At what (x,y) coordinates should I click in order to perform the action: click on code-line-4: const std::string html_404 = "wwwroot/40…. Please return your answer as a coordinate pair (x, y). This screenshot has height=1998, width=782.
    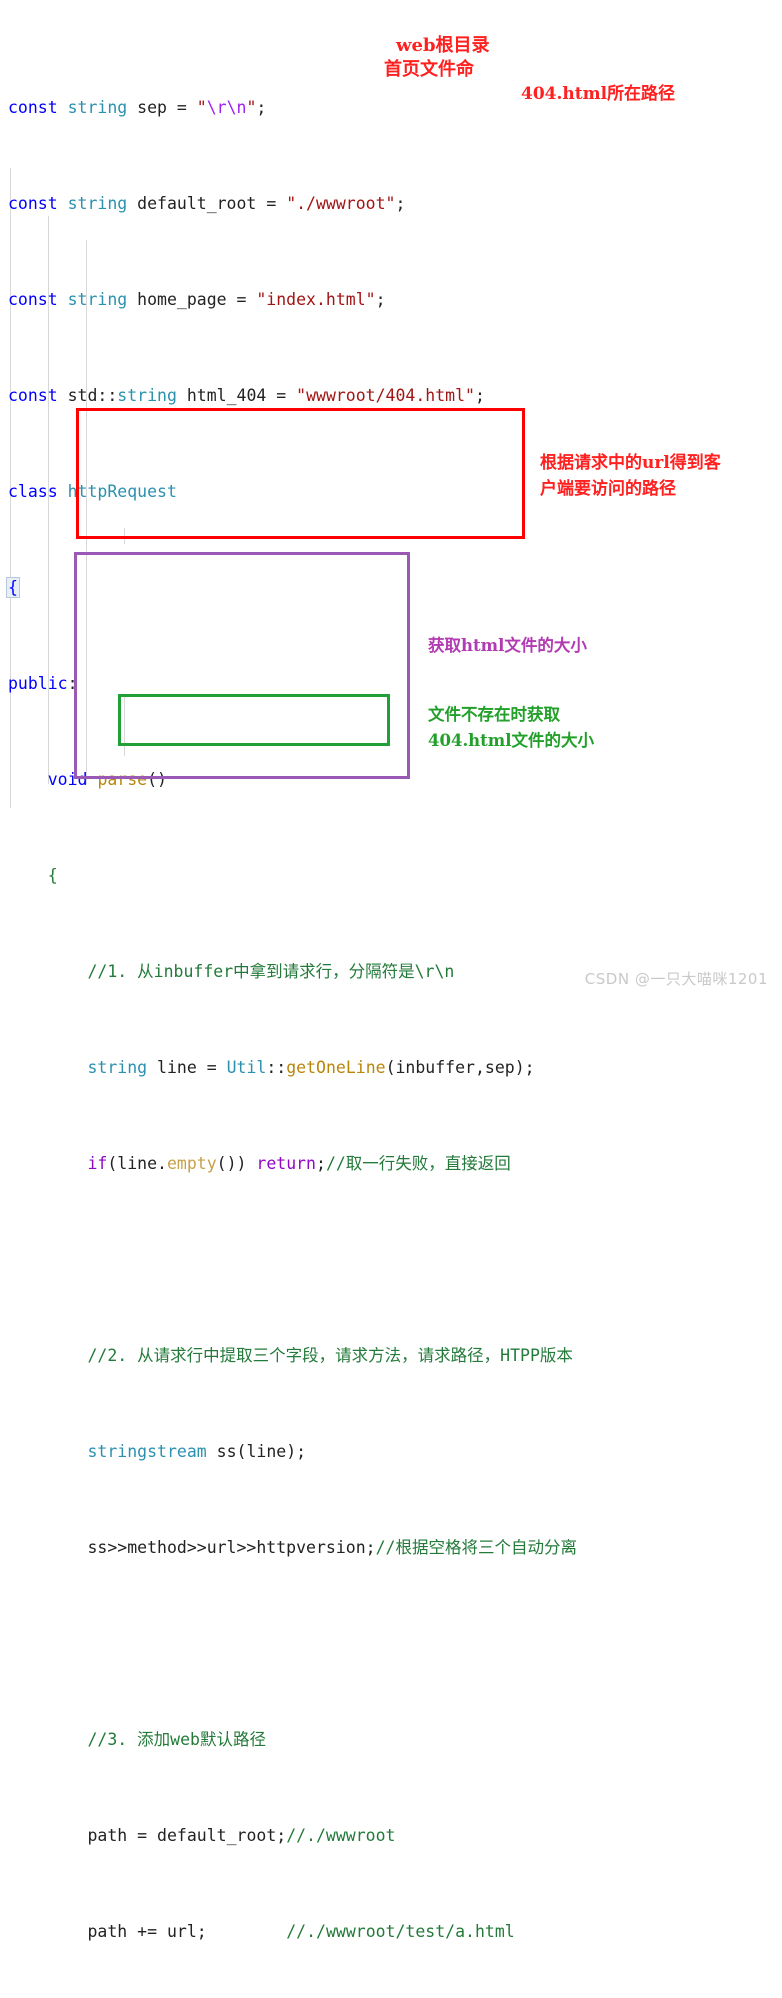
    Looking at the image, I should click on (246, 395).